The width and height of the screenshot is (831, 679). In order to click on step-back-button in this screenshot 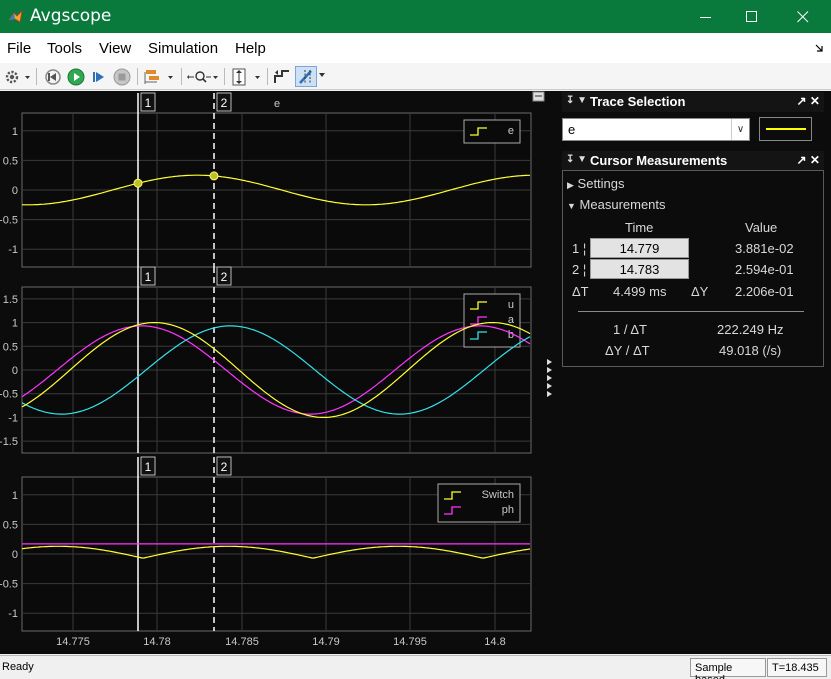, I will do `click(53, 76)`.